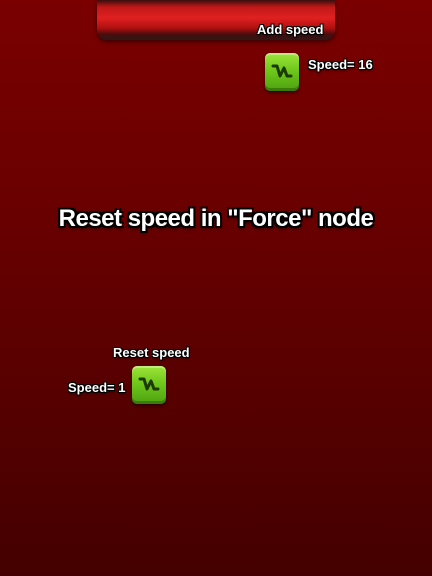  What do you see at coordinates (290, 29) in the screenshot?
I see `add-speed-title: Add speed` at bounding box center [290, 29].